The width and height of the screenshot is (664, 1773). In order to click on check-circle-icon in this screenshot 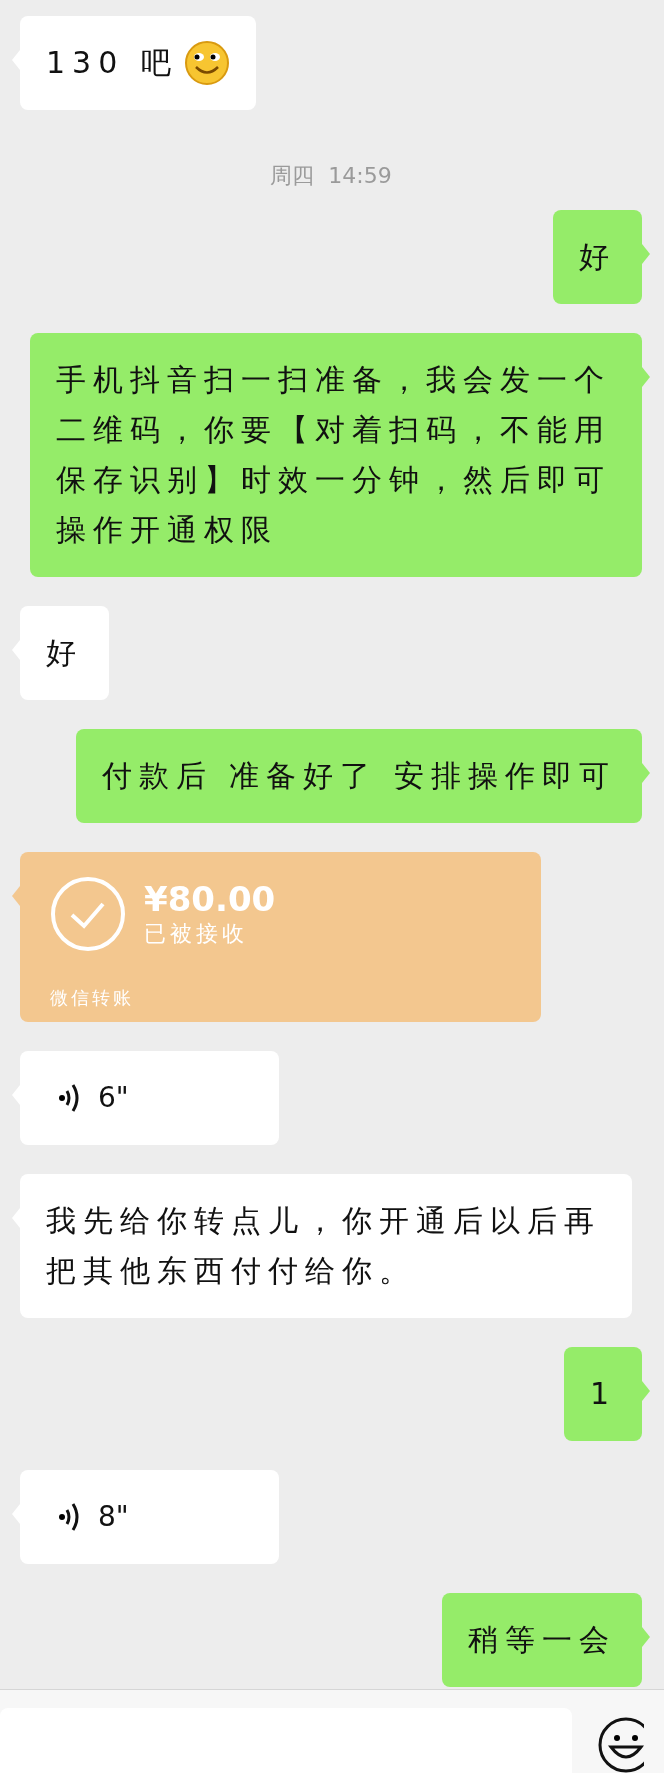, I will do `click(88, 914)`.